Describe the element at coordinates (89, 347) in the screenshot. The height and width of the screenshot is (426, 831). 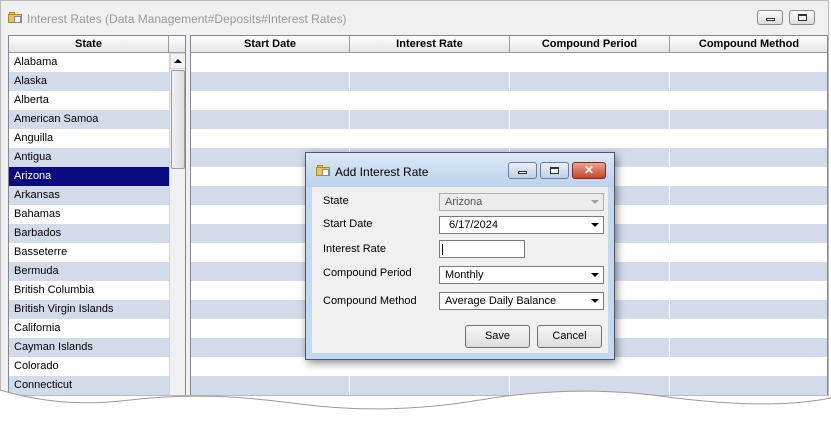
I see `state-list-item: Cayman Islands` at that location.